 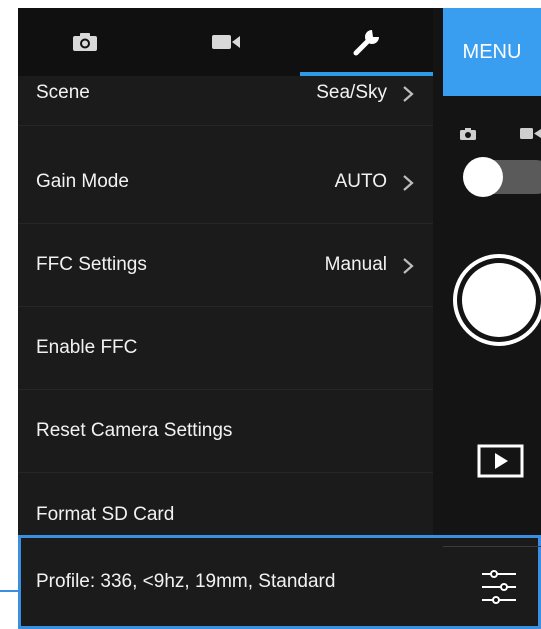 What do you see at coordinates (105, 514) in the screenshot?
I see `setting-label: Format SD Card` at bounding box center [105, 514].